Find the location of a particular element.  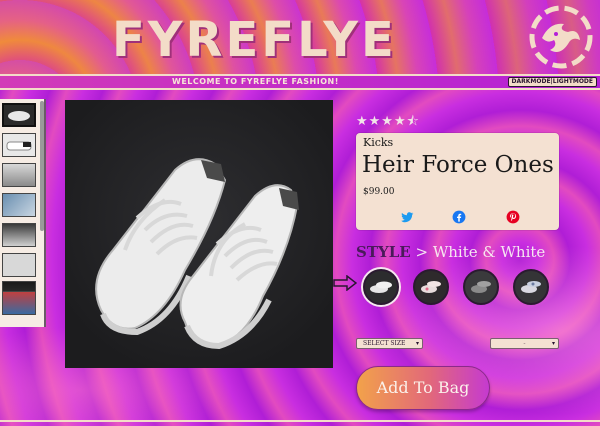

footer-divider is located at coordinates (300, 421).